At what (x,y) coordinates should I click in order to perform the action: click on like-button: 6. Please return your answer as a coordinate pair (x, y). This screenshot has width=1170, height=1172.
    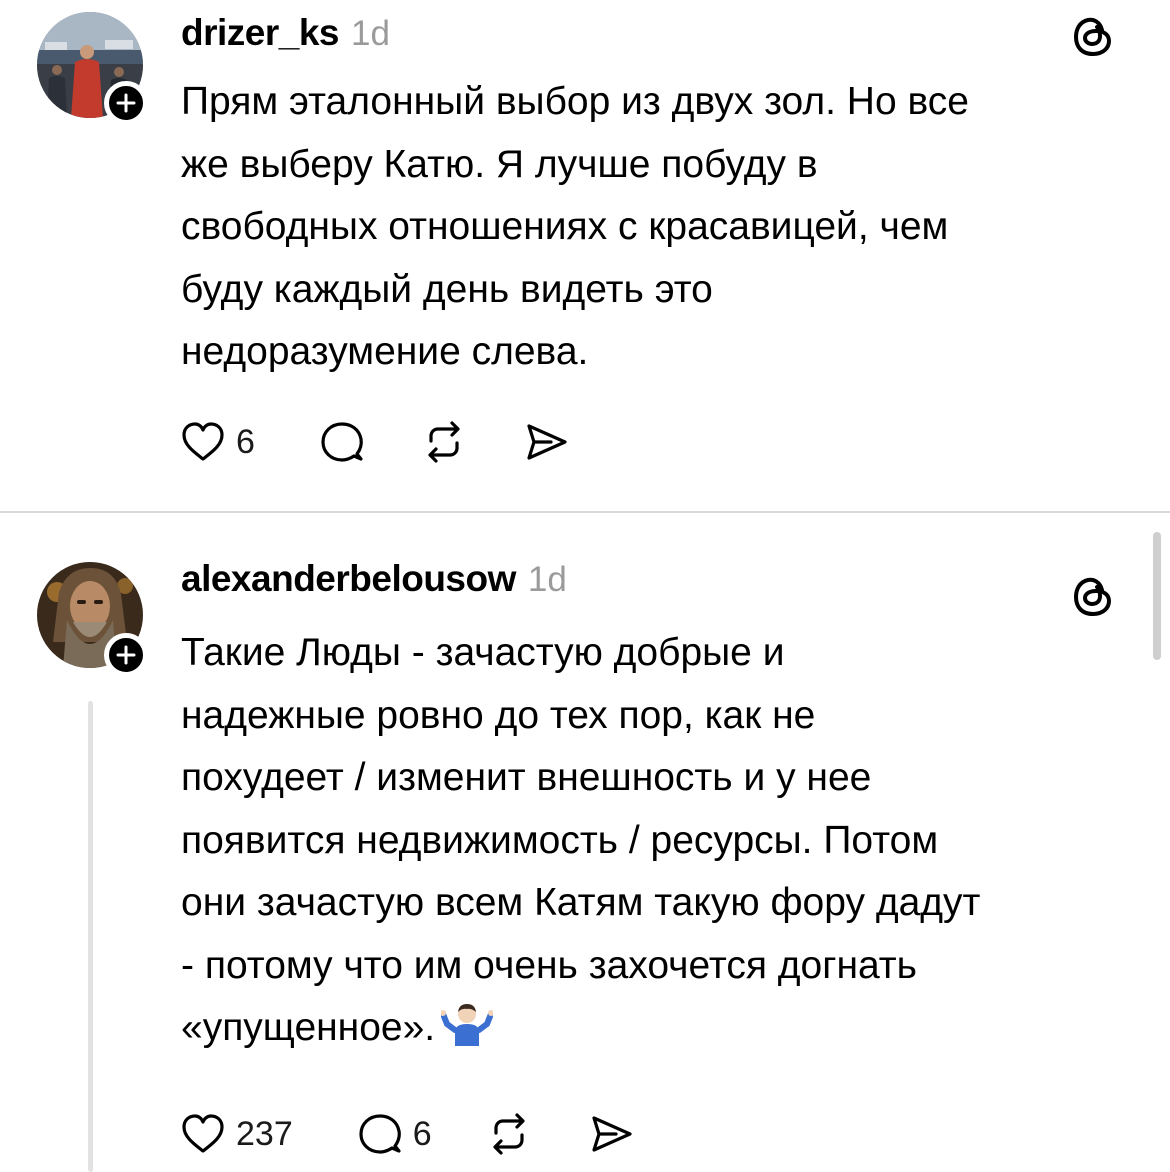
    Looking at the image, I should click on (216, 442).